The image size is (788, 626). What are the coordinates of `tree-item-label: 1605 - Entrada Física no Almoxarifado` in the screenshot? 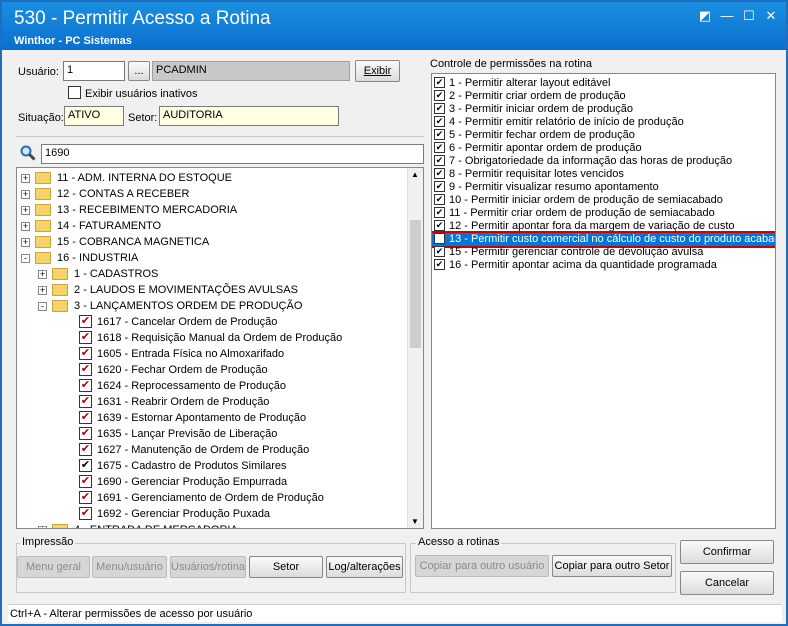 It's located at (191, 354).